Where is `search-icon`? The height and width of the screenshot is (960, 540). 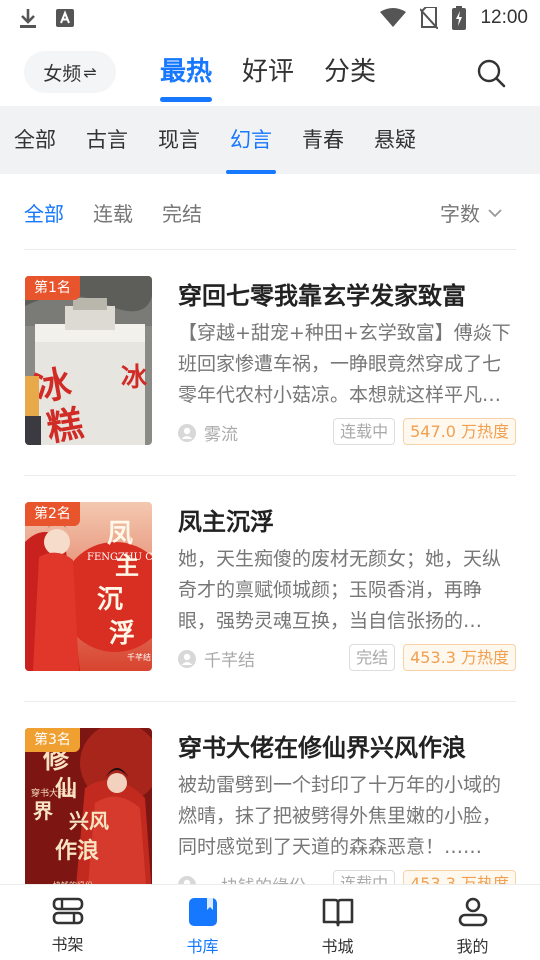
search-icon is located at coordinates (491, 73).